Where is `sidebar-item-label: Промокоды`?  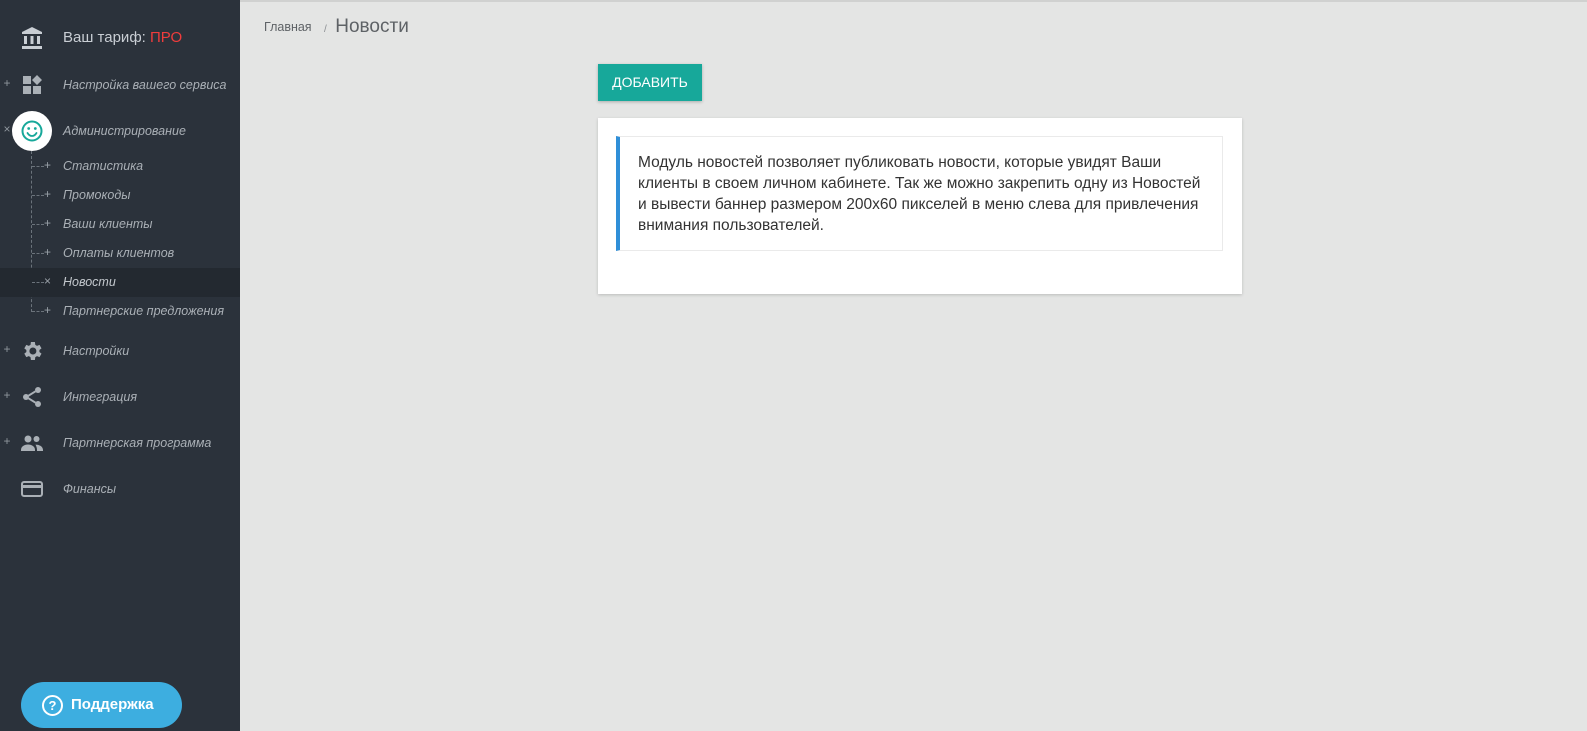
sidebar-item-label: Промокоды is located at coordinates (97, 195).